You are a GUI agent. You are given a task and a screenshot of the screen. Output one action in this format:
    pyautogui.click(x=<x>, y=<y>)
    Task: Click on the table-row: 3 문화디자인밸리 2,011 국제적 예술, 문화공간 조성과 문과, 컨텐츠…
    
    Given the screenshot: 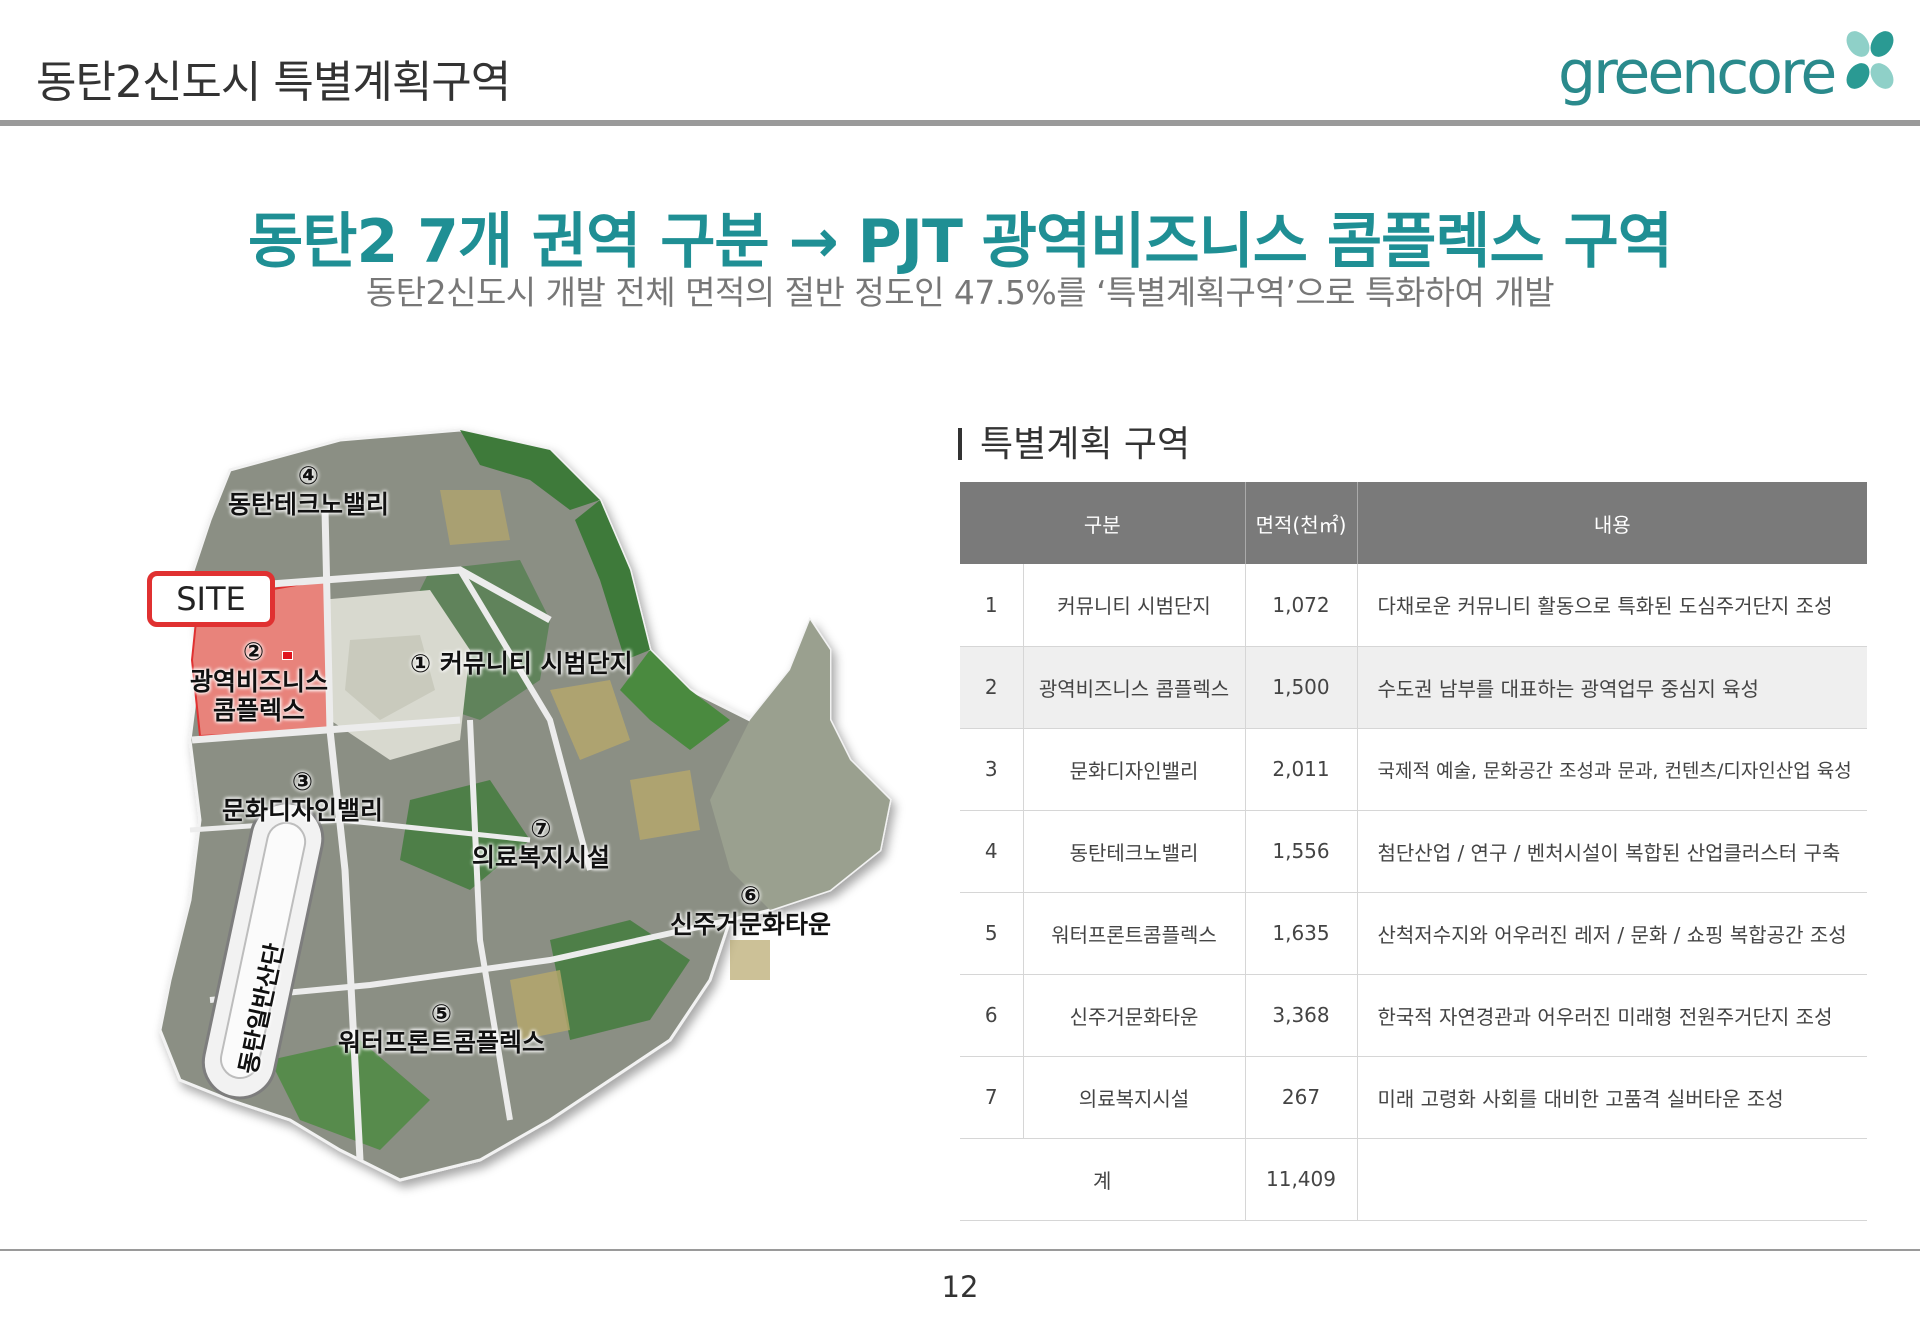 What is the action you would take?
    pyautogui.click(x=1413, y=769)
    